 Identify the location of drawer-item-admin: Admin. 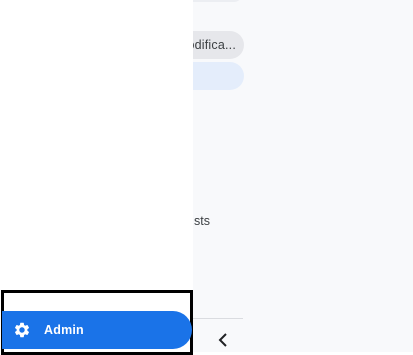
(97, 330).